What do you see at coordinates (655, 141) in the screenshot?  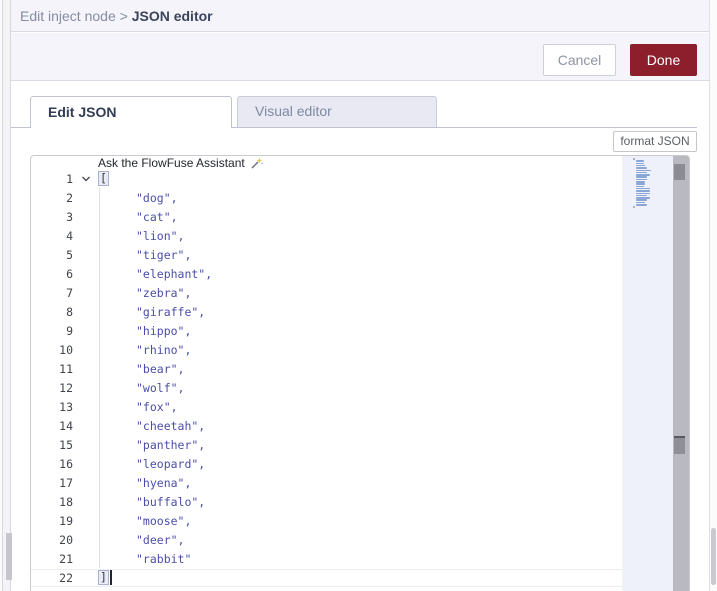 I see `format-json-button: format JSON` at bounding box center [655, 141].